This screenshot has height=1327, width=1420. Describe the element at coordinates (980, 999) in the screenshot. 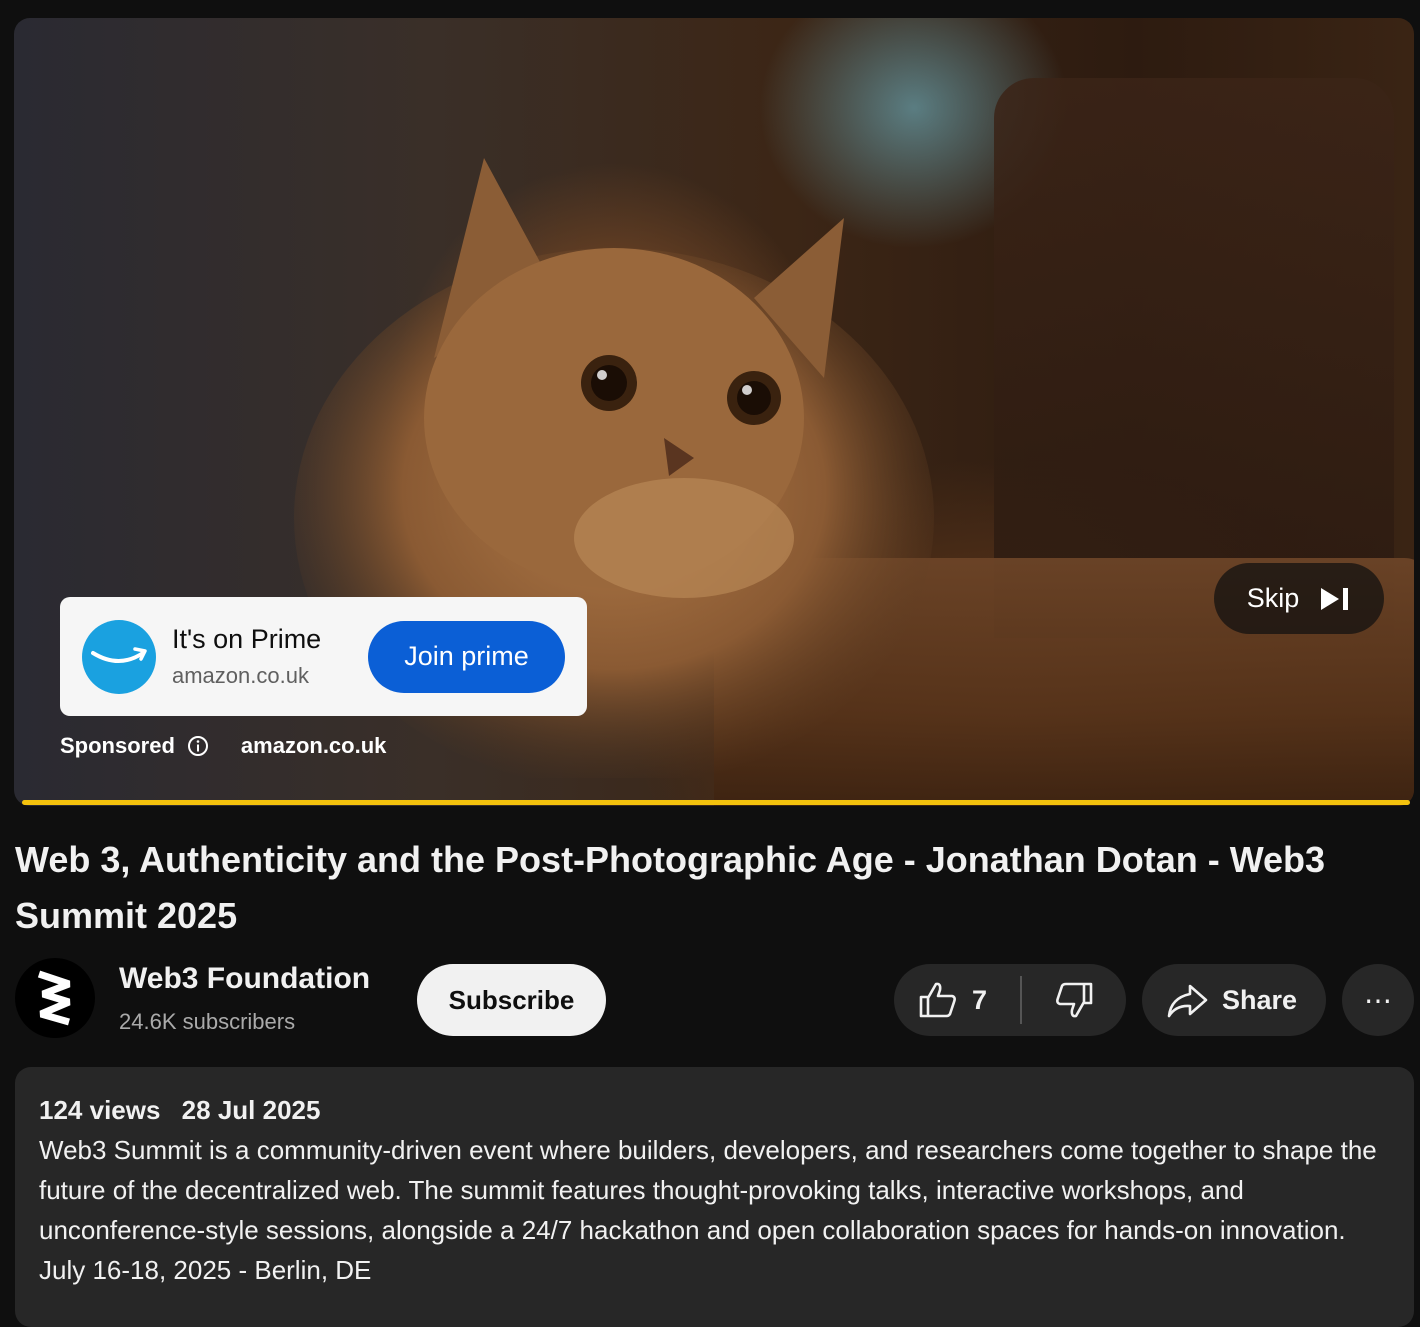

I see `like-count: 7` at that location.